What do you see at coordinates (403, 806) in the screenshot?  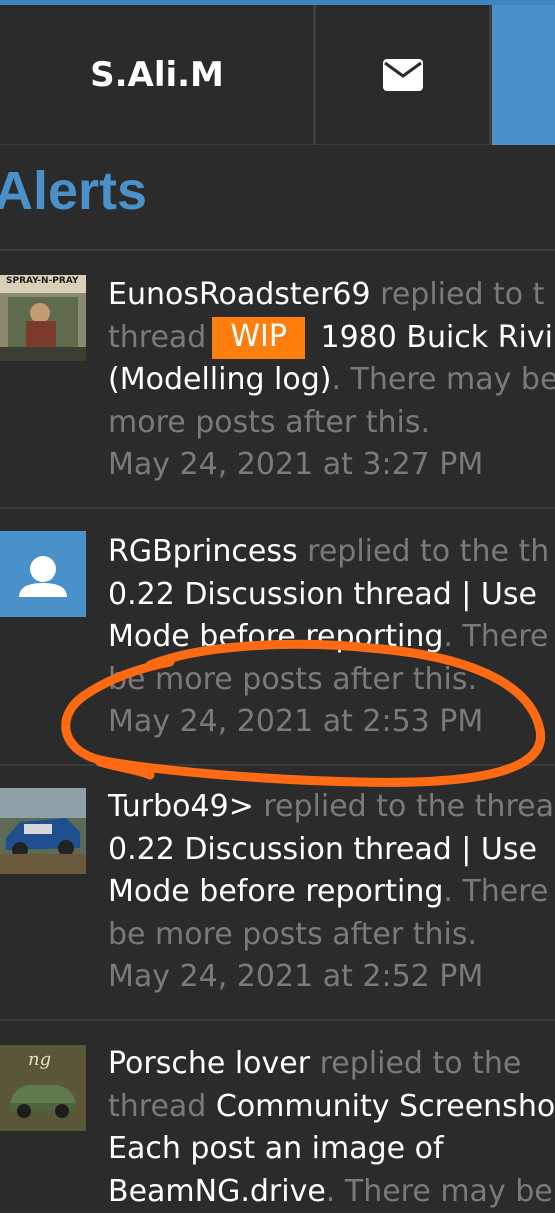 I see `alert-action: replied to the threa` at bounding box center [403, 806].